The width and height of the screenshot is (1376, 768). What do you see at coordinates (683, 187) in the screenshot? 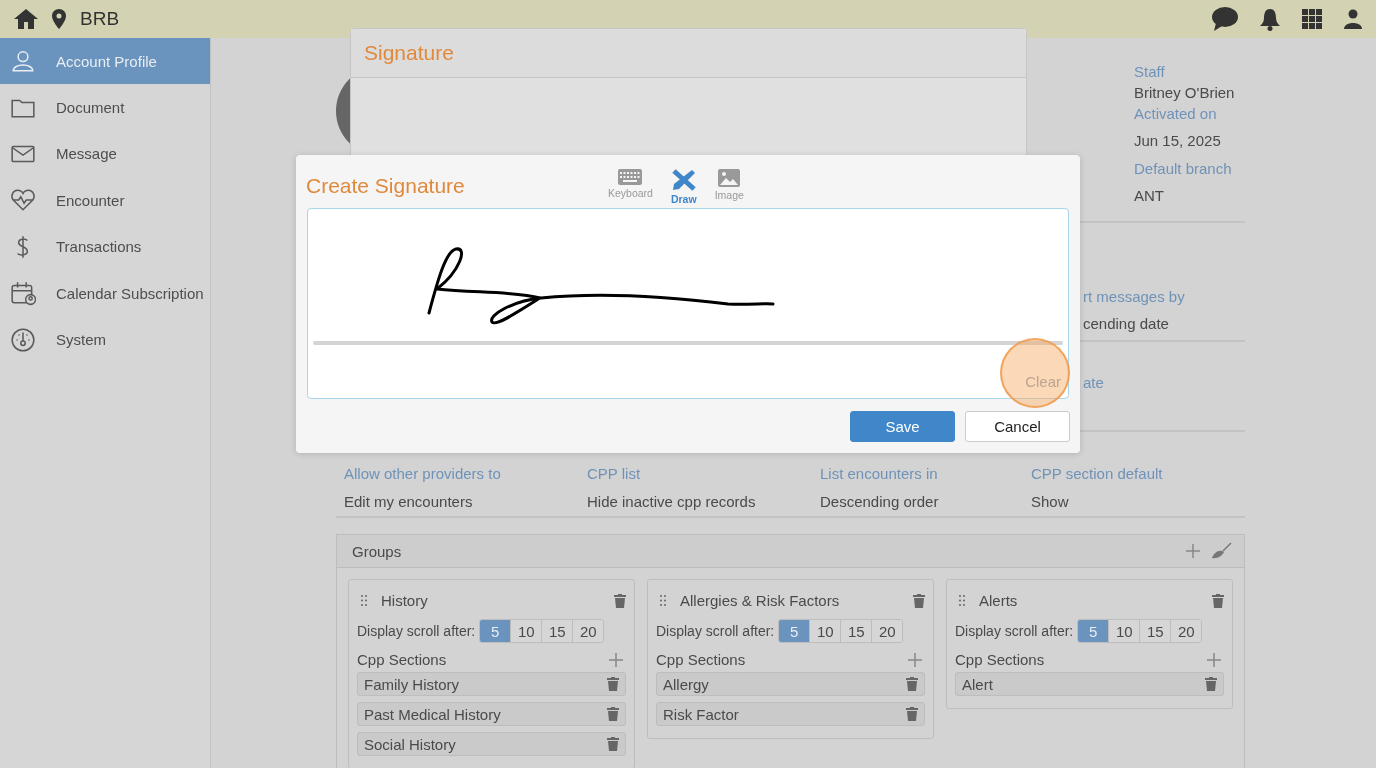
I see `mode-tab: Draw` at bounding box center [683, 187].